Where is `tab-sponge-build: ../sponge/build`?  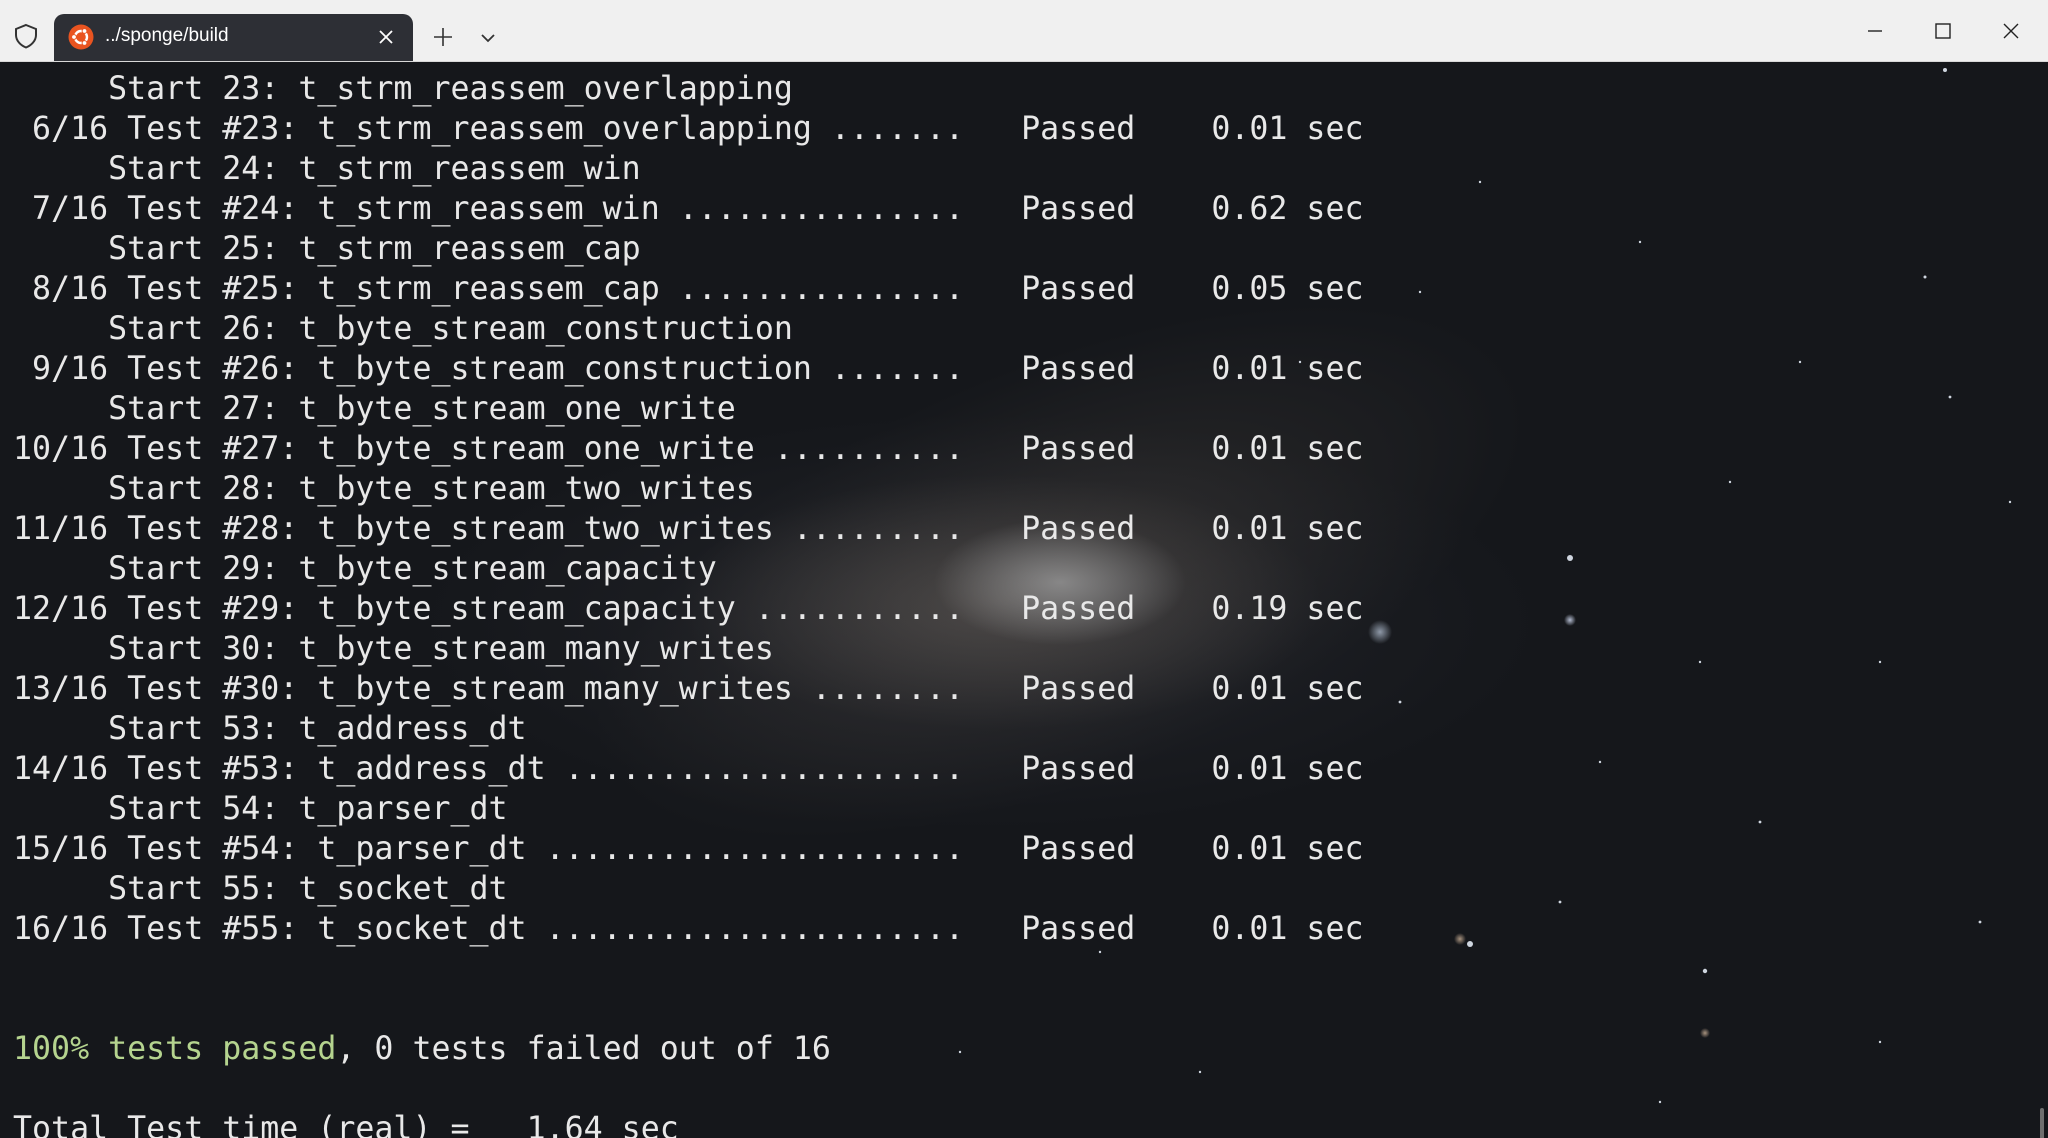
tab-sponge-build: ../sponge/build is located at coordinates (233, 37).